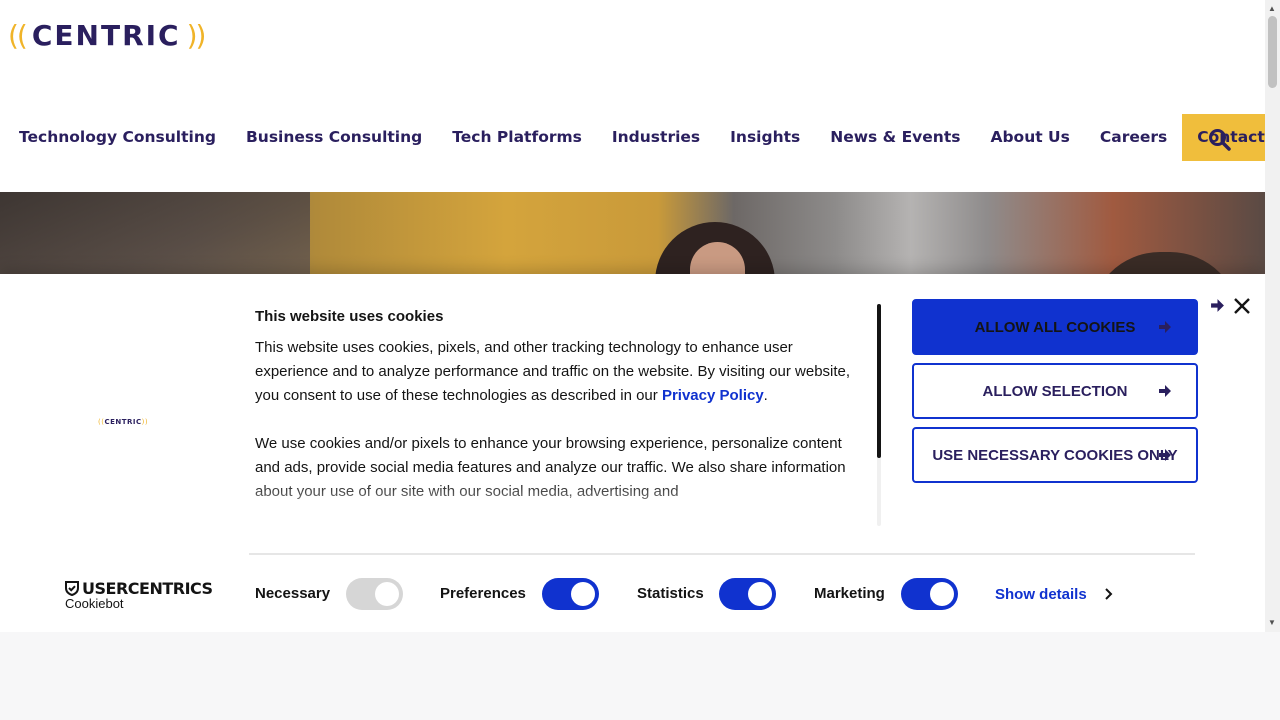 This screenshot has width=1280, height=720. What do you see at coordinates (1272, 622) in the screenshot?
I see `scroll-down-arrow-icon: ▼` at bounding box center [1272, 622].